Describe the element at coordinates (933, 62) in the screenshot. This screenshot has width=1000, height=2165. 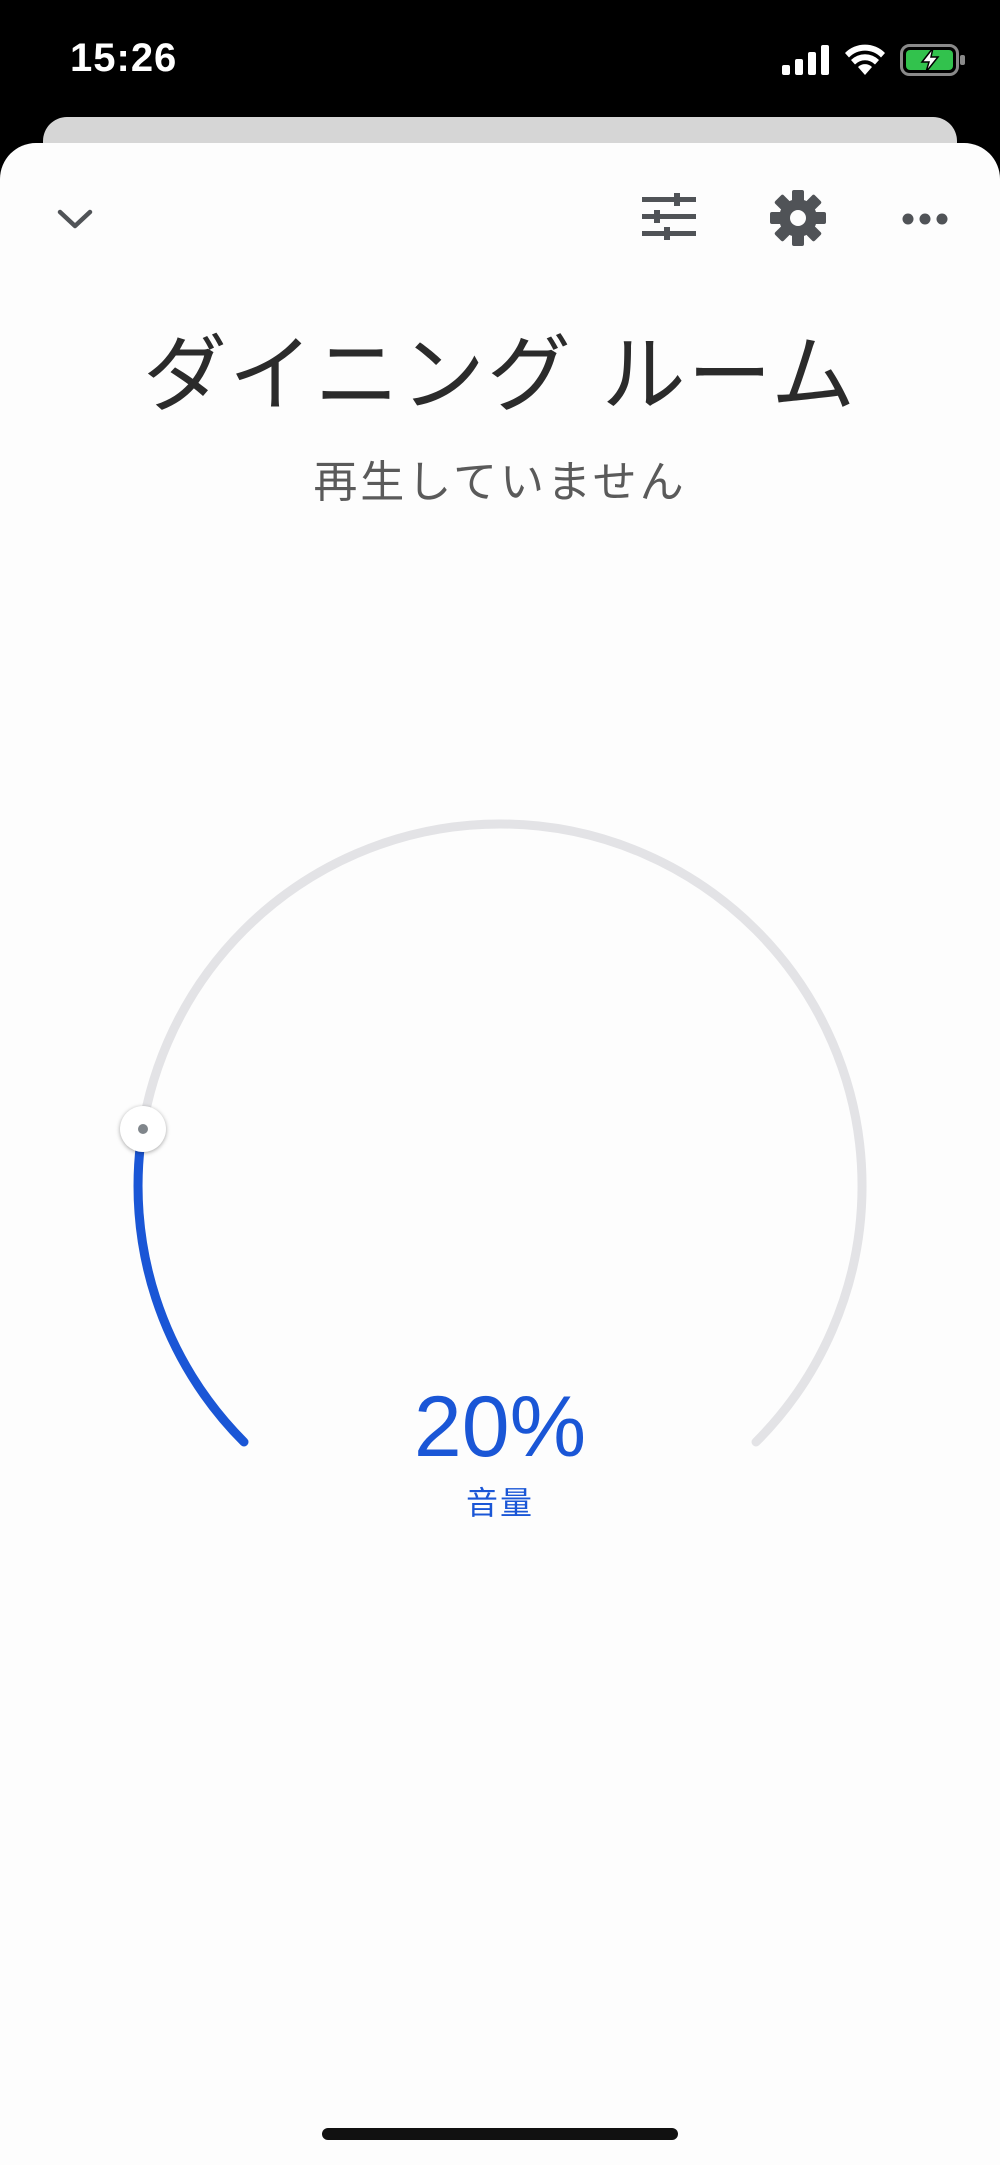
I see `battery-charging-icon` at that location.